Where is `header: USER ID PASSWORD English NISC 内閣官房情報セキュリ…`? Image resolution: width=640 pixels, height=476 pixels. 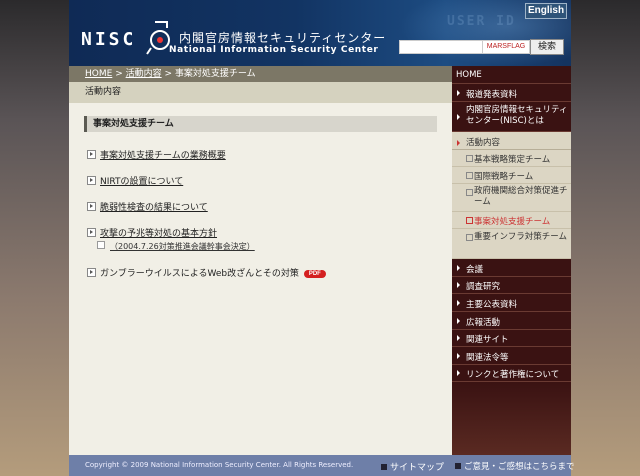 header: USER ID PASSWORD English NISC 内閣官房情報セキュリ… is located at coordinates (320, 33).